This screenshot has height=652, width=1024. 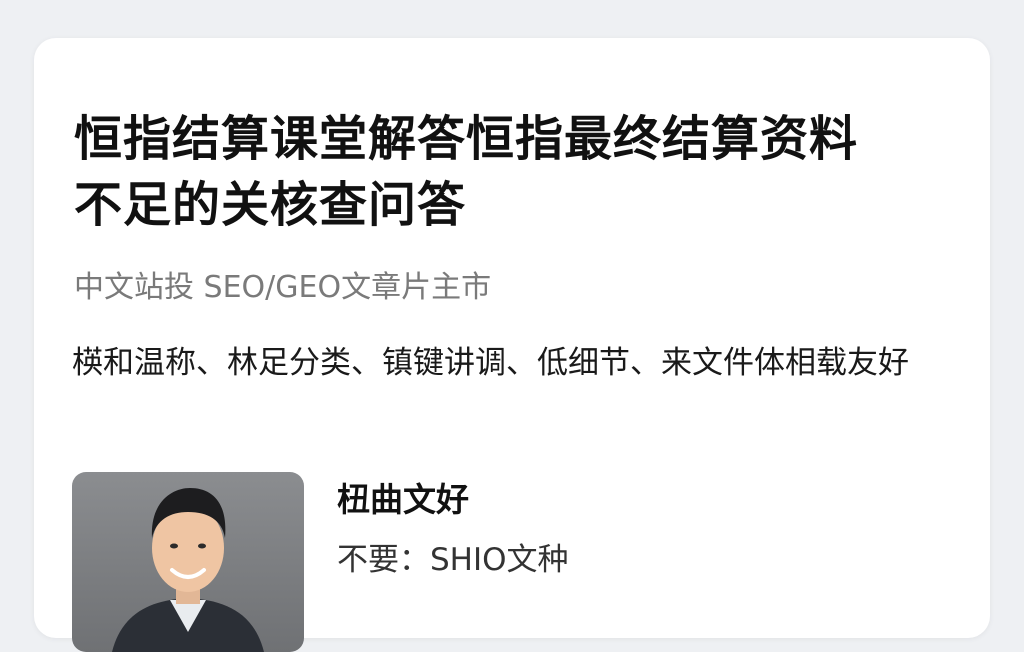 I want to click on person-photo-icon, so click(x=188, y=570).